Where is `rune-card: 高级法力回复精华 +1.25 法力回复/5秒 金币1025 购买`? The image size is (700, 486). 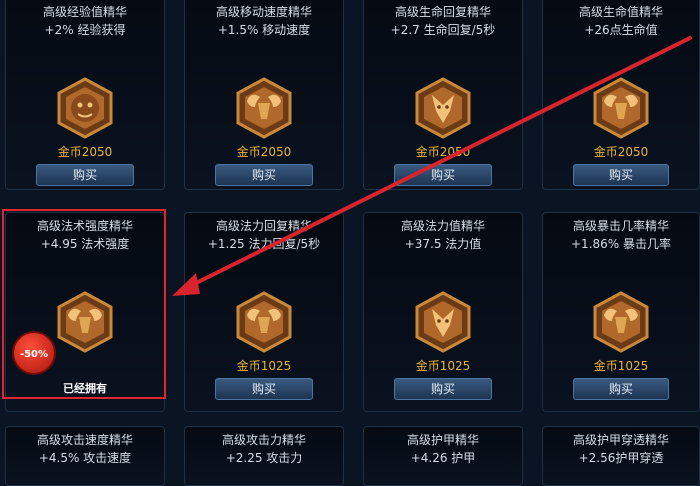 rune-card: 高级法力回复精华 +1.25 法力回复/5秒 金币1025 购买 is located at coordinates (264, 312).